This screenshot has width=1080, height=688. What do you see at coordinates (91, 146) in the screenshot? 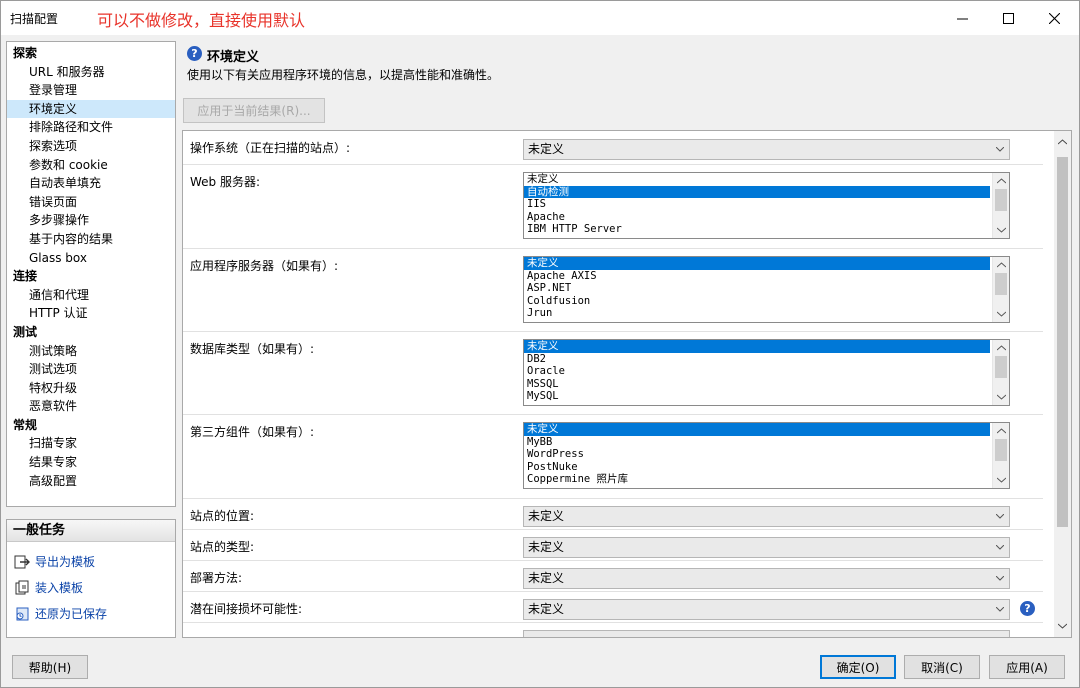
I see `nav-item-explore-options: 探索选项` at bounding box center [91, 146].